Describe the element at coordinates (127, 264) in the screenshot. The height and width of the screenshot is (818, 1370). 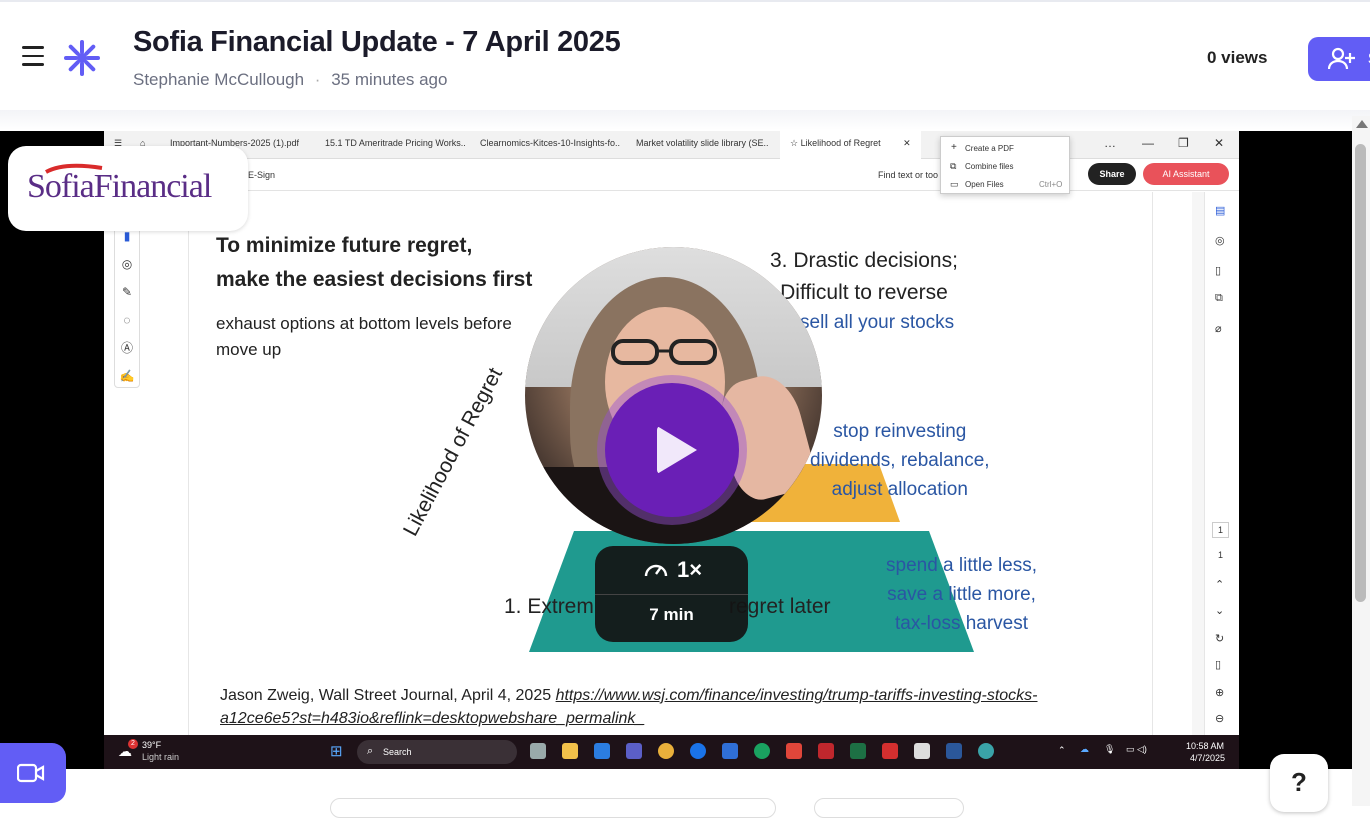
I see `comment-tool-icon: ◎` at that location.